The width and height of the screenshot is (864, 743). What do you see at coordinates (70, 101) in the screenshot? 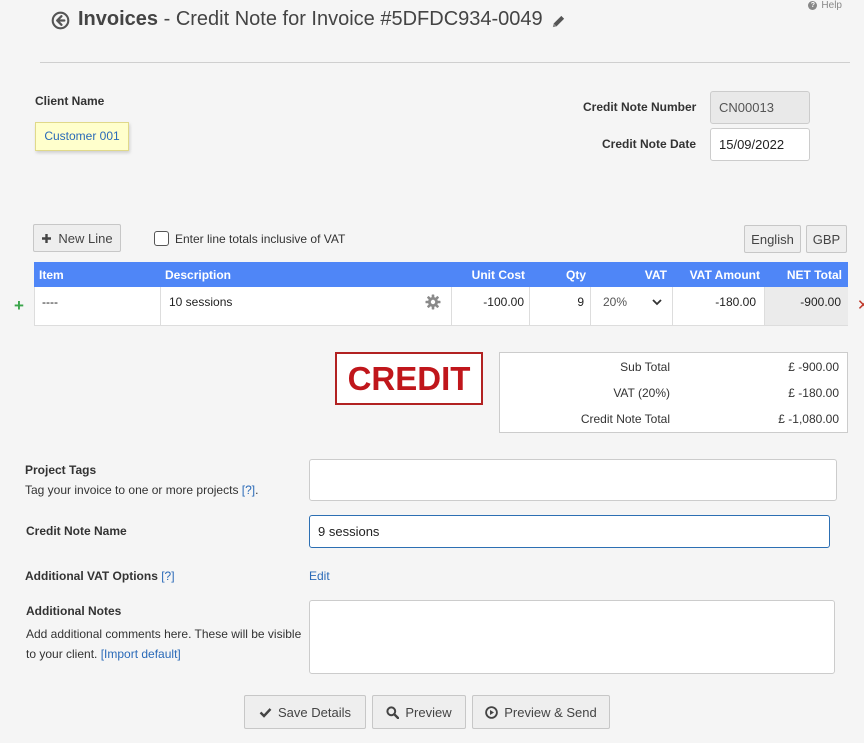
I see `client-name-label: Client Name` at bounding box center [70, 101].